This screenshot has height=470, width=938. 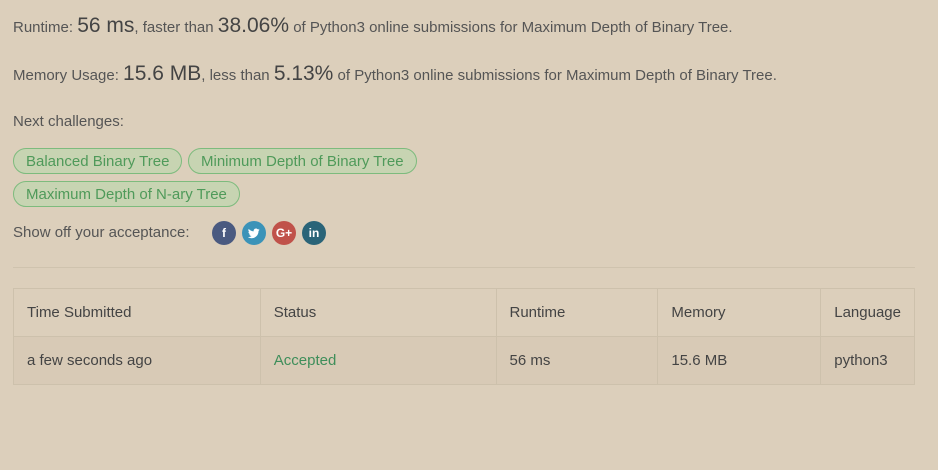 What do you see at coordinates (224, 233) in the screenshot?
I see `facebook-icon: f` at bounding box center [224, 233].